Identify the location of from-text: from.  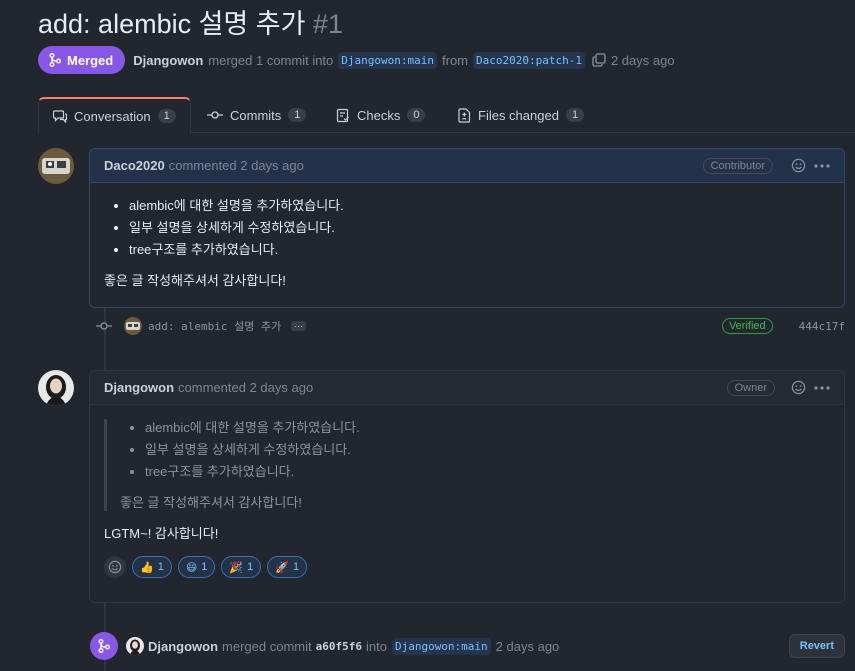
(455, 60).